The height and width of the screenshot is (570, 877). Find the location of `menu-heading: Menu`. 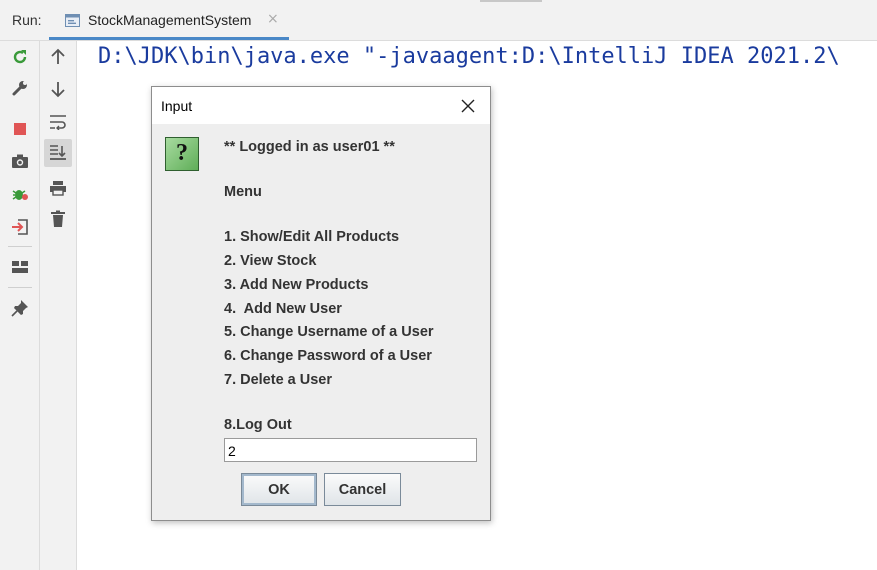

menu-heading: Menu is located at coordinates (243, 192).